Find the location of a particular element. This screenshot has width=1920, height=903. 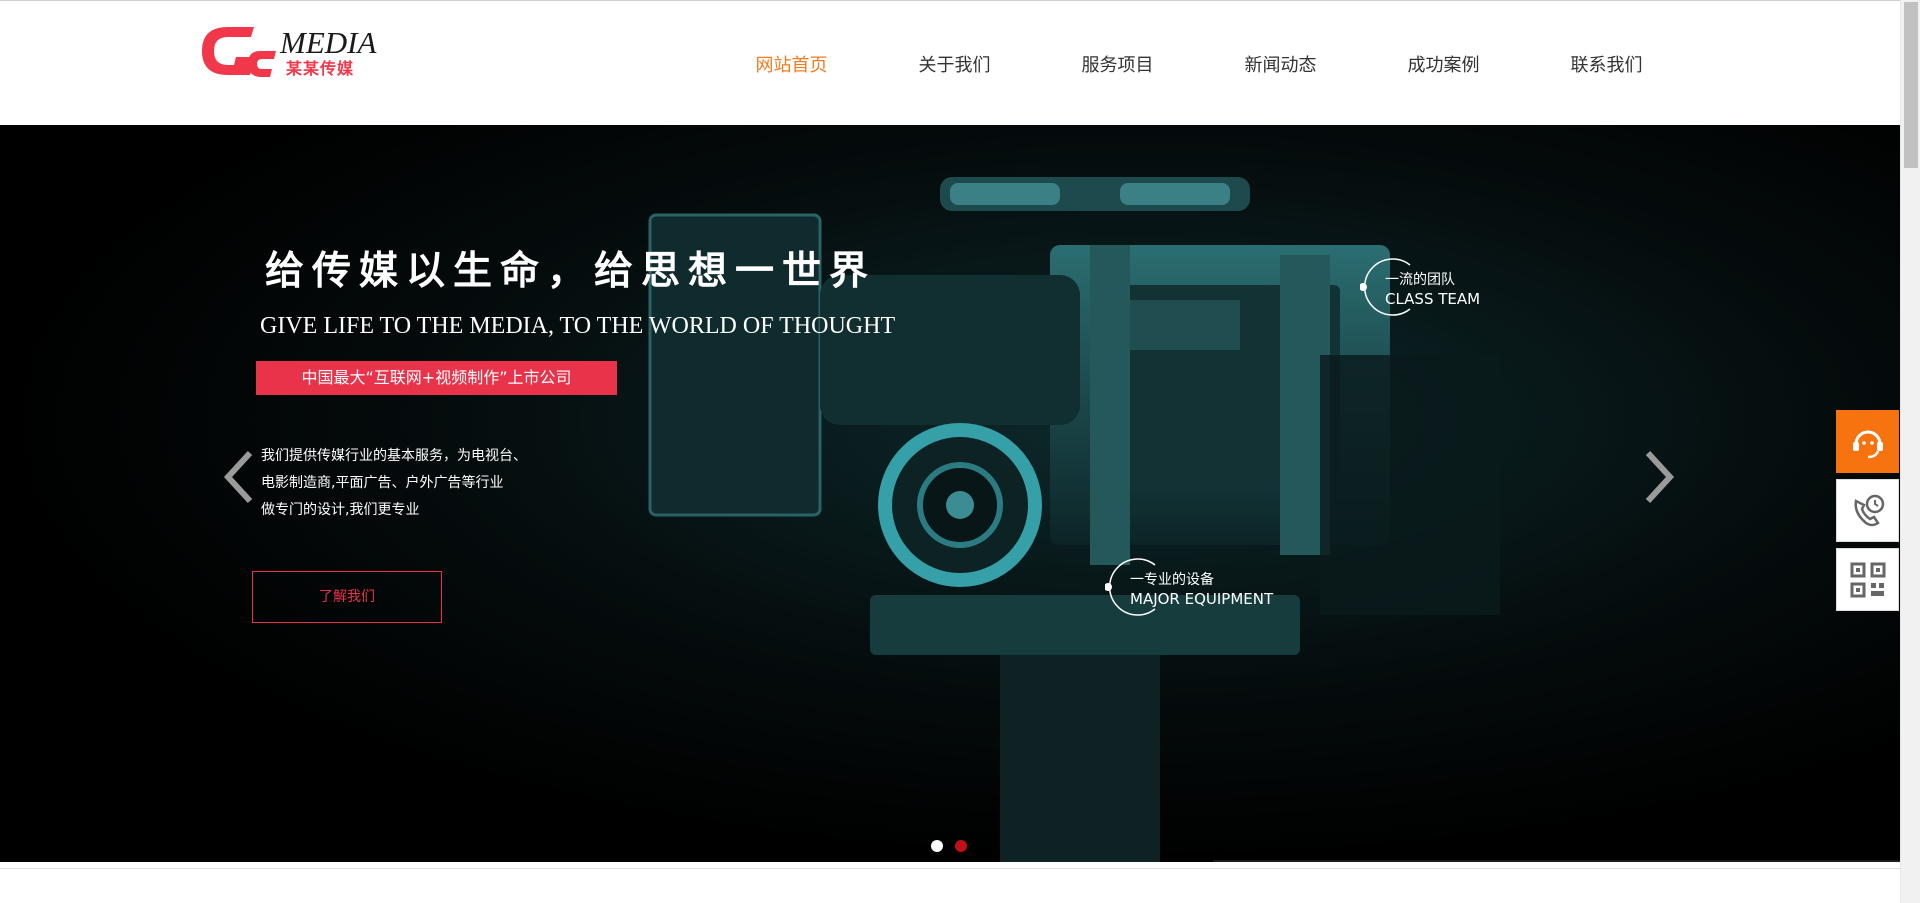

page-scrollbar is located at coordinates (1910, 451).